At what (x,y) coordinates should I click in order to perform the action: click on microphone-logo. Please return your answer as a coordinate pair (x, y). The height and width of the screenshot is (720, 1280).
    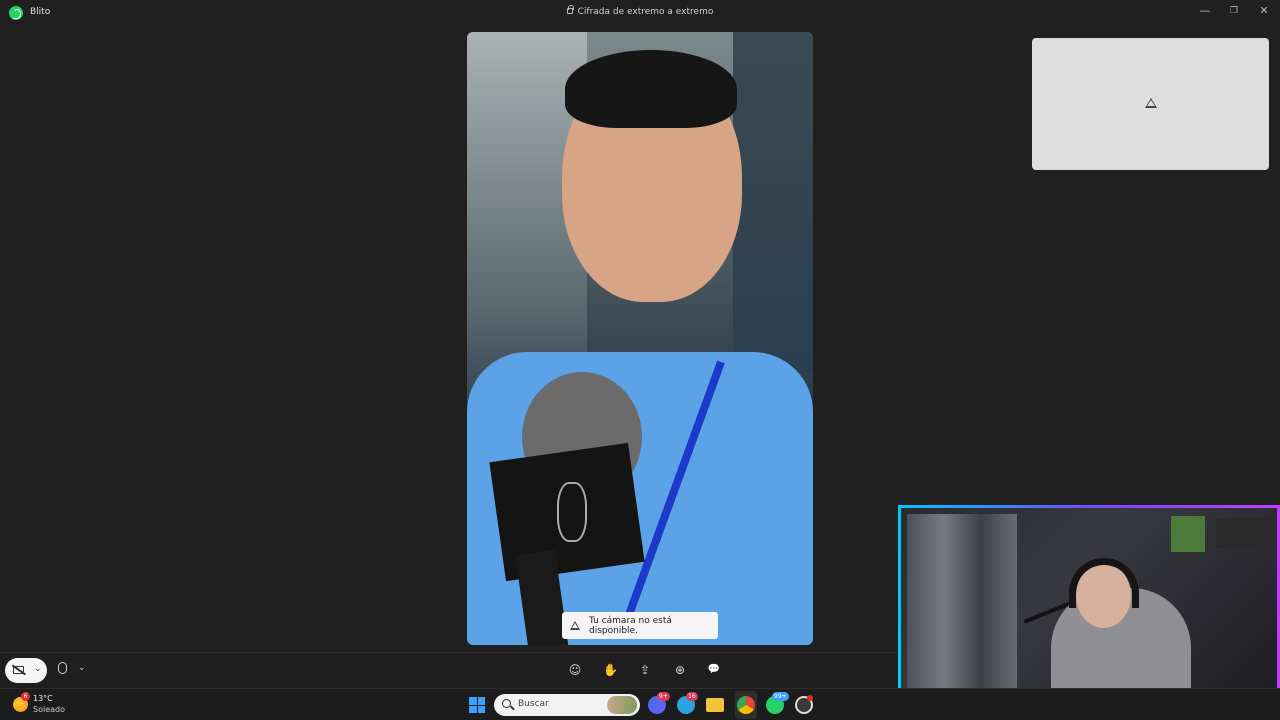
    Looking at the image, I should click on (572, 512).